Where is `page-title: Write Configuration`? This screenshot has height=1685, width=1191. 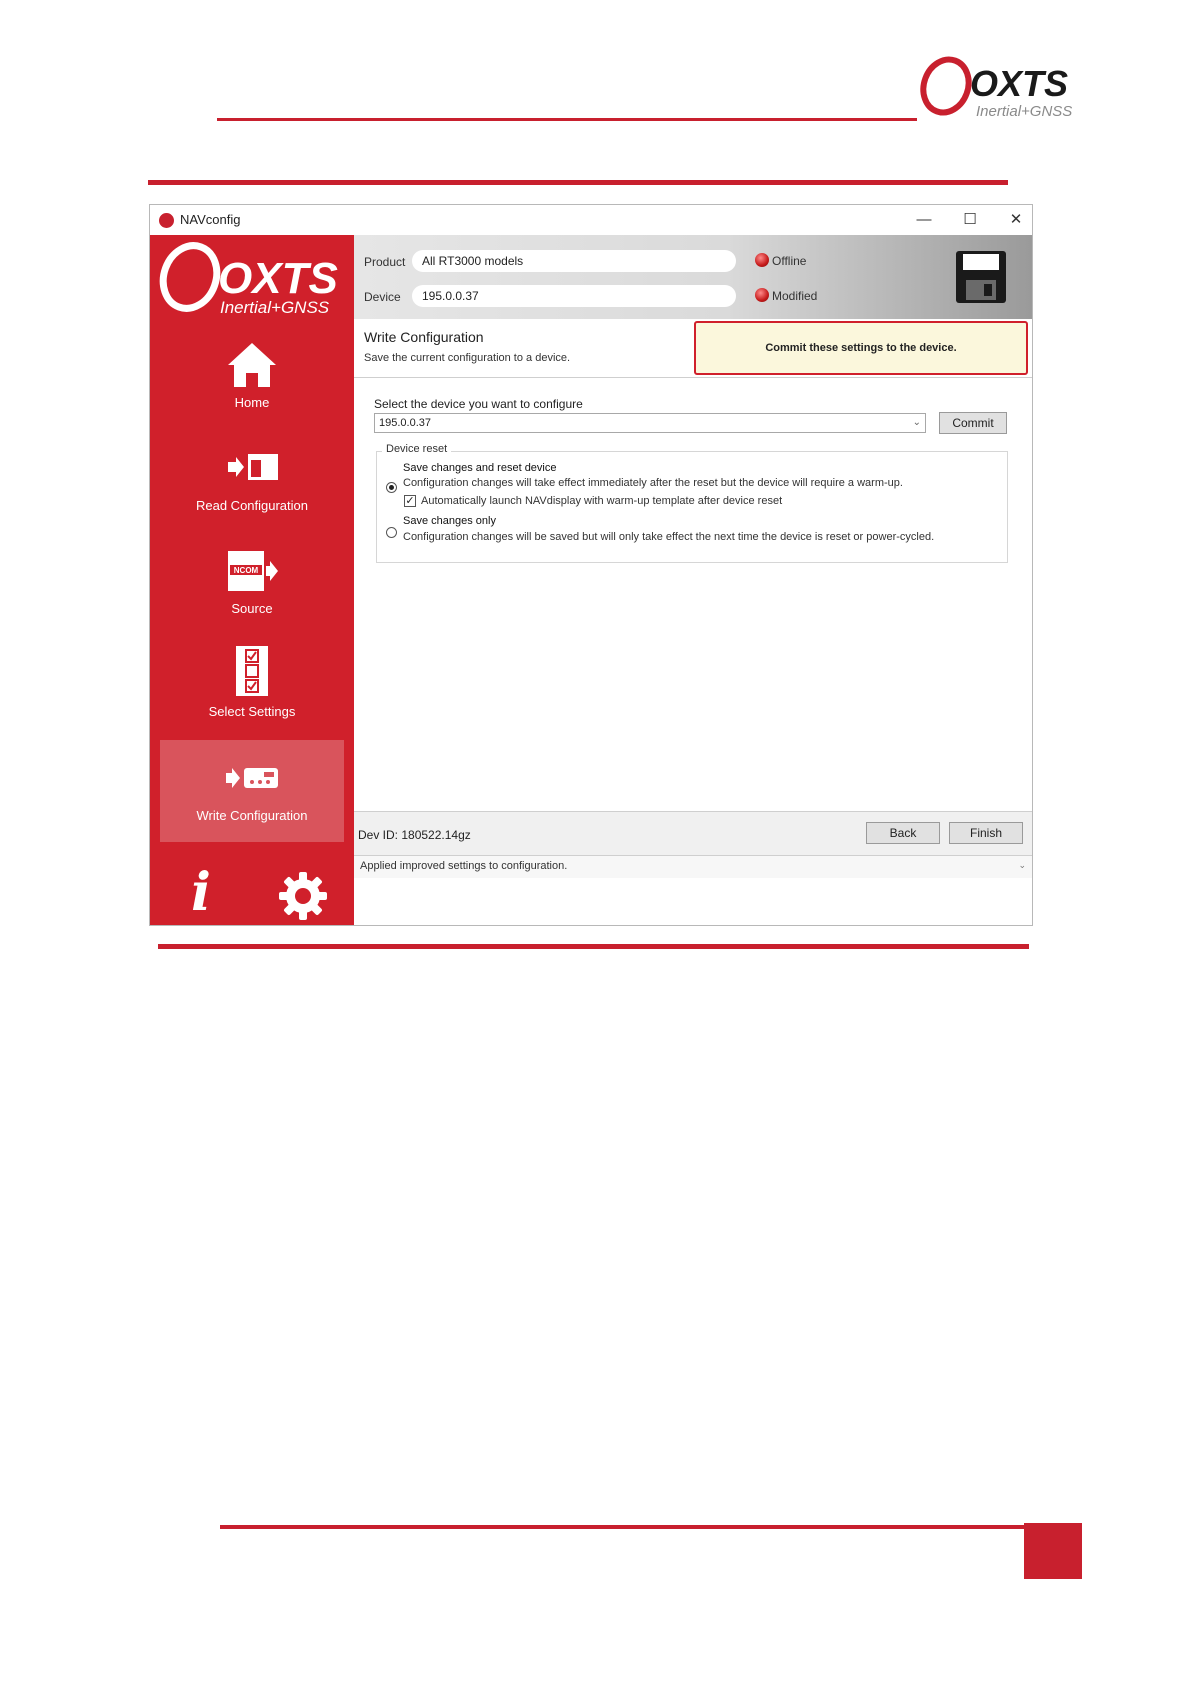 page-title: Write Configuration is located at coordinates (424, 337).